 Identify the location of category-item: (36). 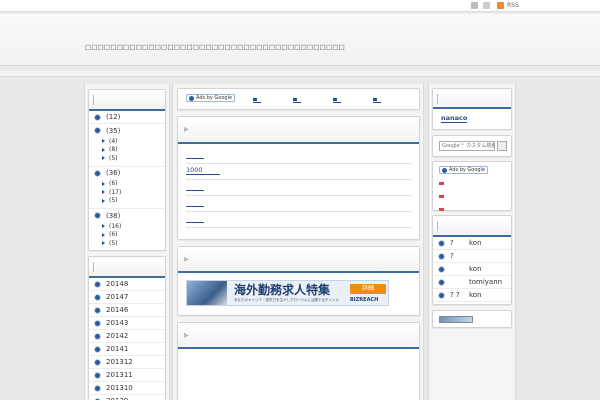
(127, 173).